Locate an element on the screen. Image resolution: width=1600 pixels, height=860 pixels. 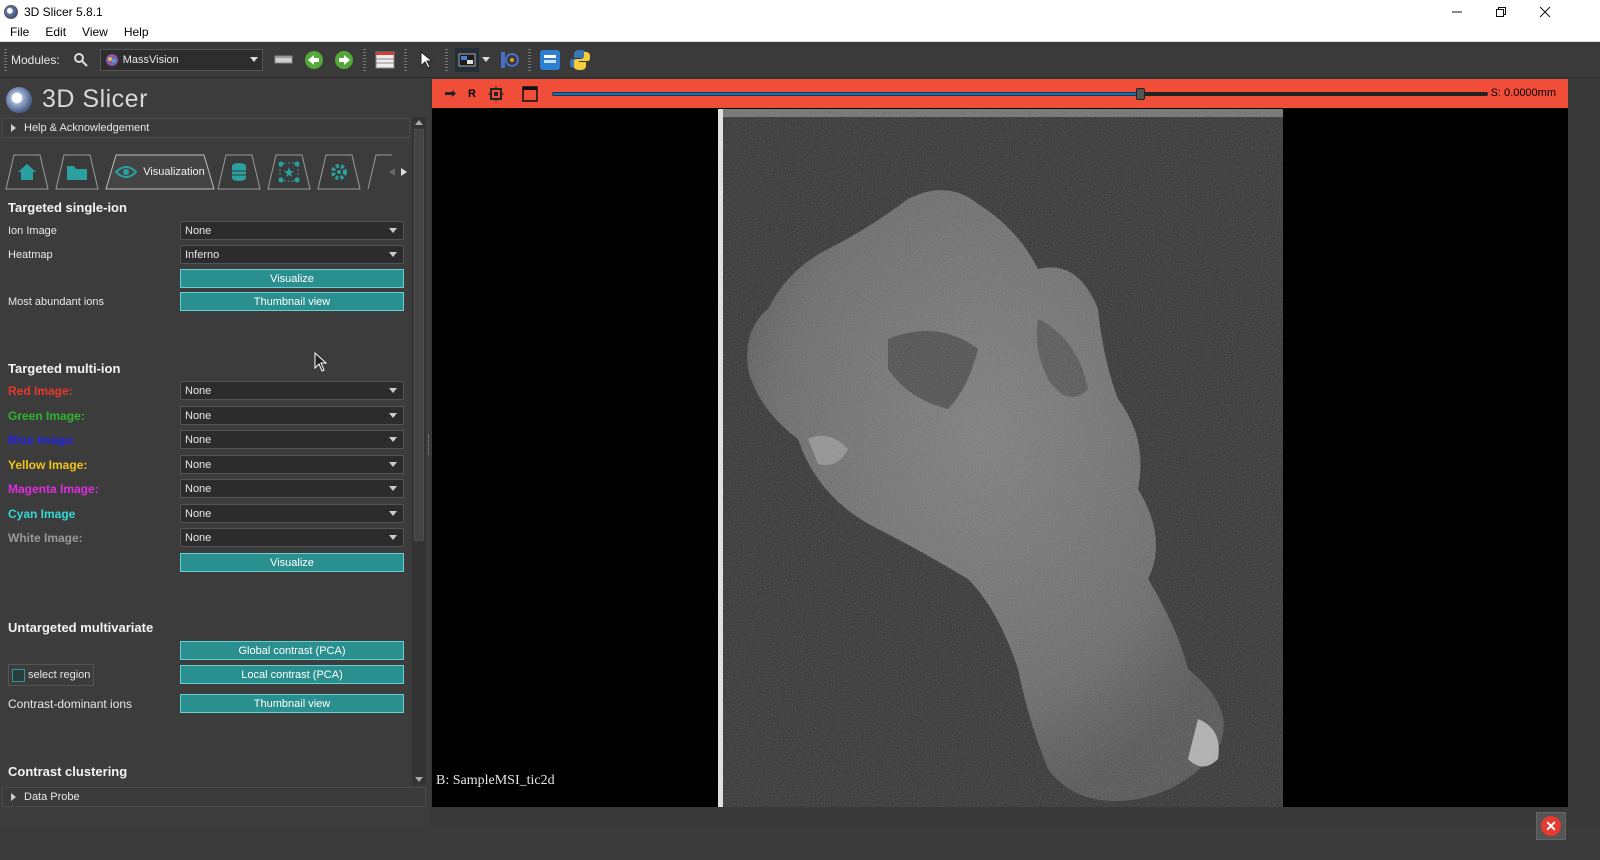
mouse-mode-button is located at coordinates (426, 60).